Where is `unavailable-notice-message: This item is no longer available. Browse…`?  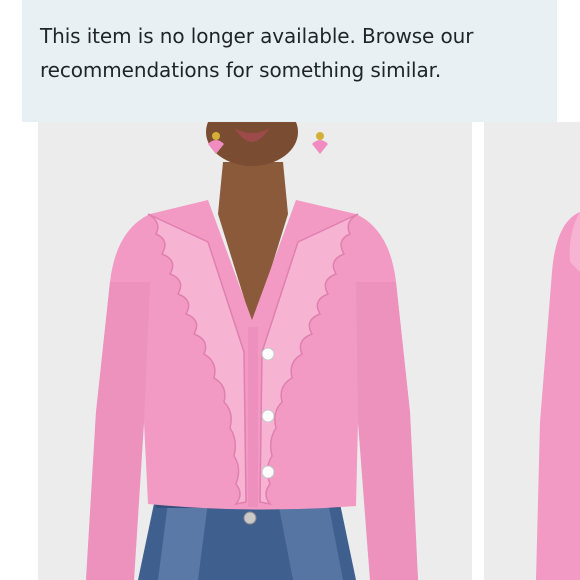
unavailable-notice-message: This item is no longer available. Browse… is located at coordinates (257, 53).